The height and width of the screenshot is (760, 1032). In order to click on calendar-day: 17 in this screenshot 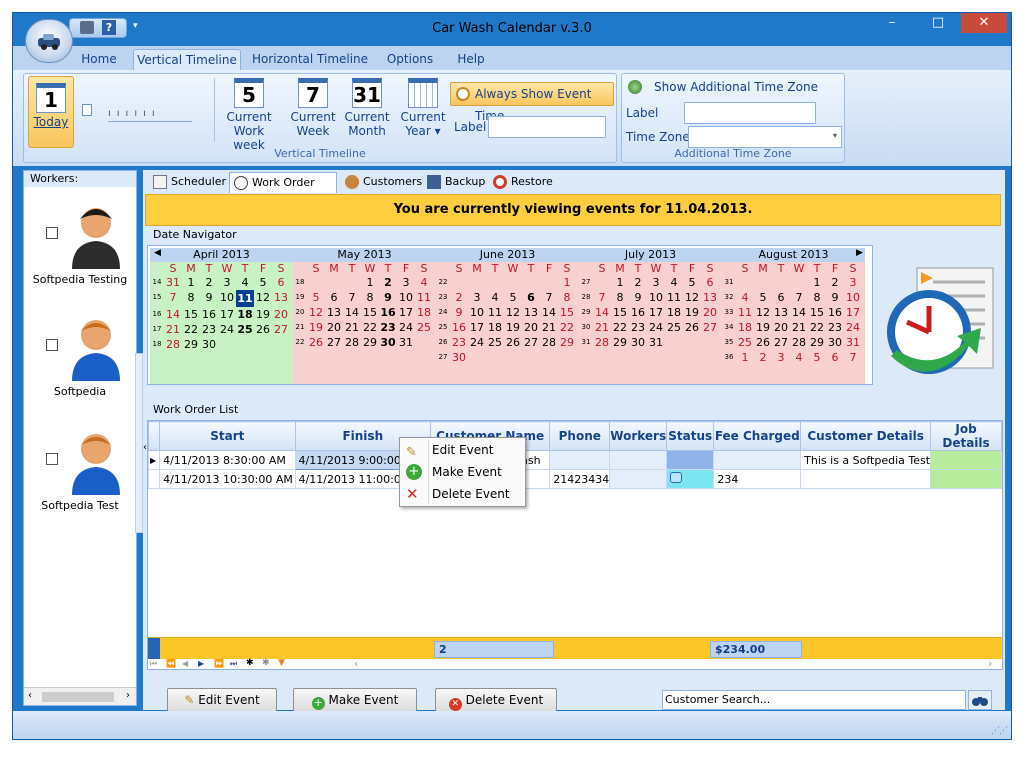, I will do `click(406, 312)`.